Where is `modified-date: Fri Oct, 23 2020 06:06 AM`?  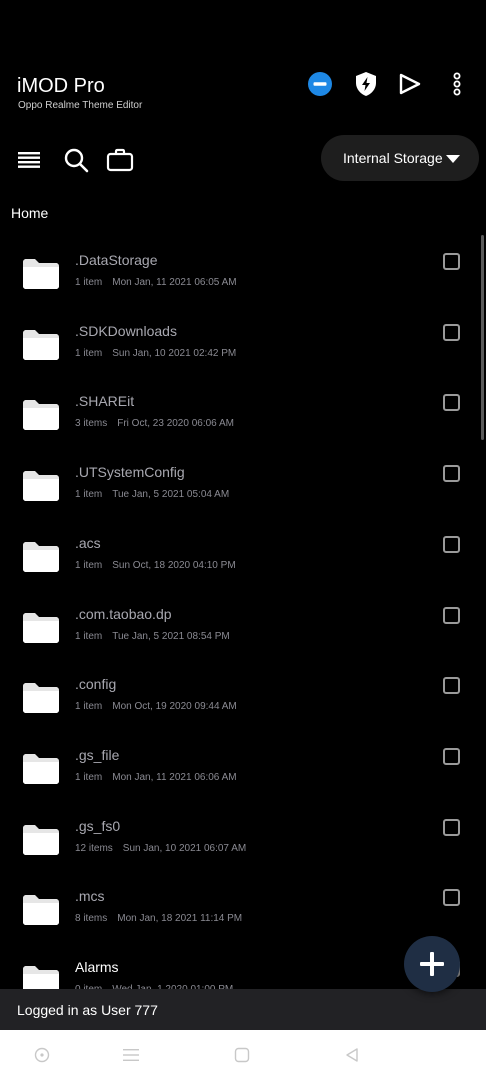 modified-date: Fri Oct, 23 2020 06:06 AM is located at coordinates (175, 424).